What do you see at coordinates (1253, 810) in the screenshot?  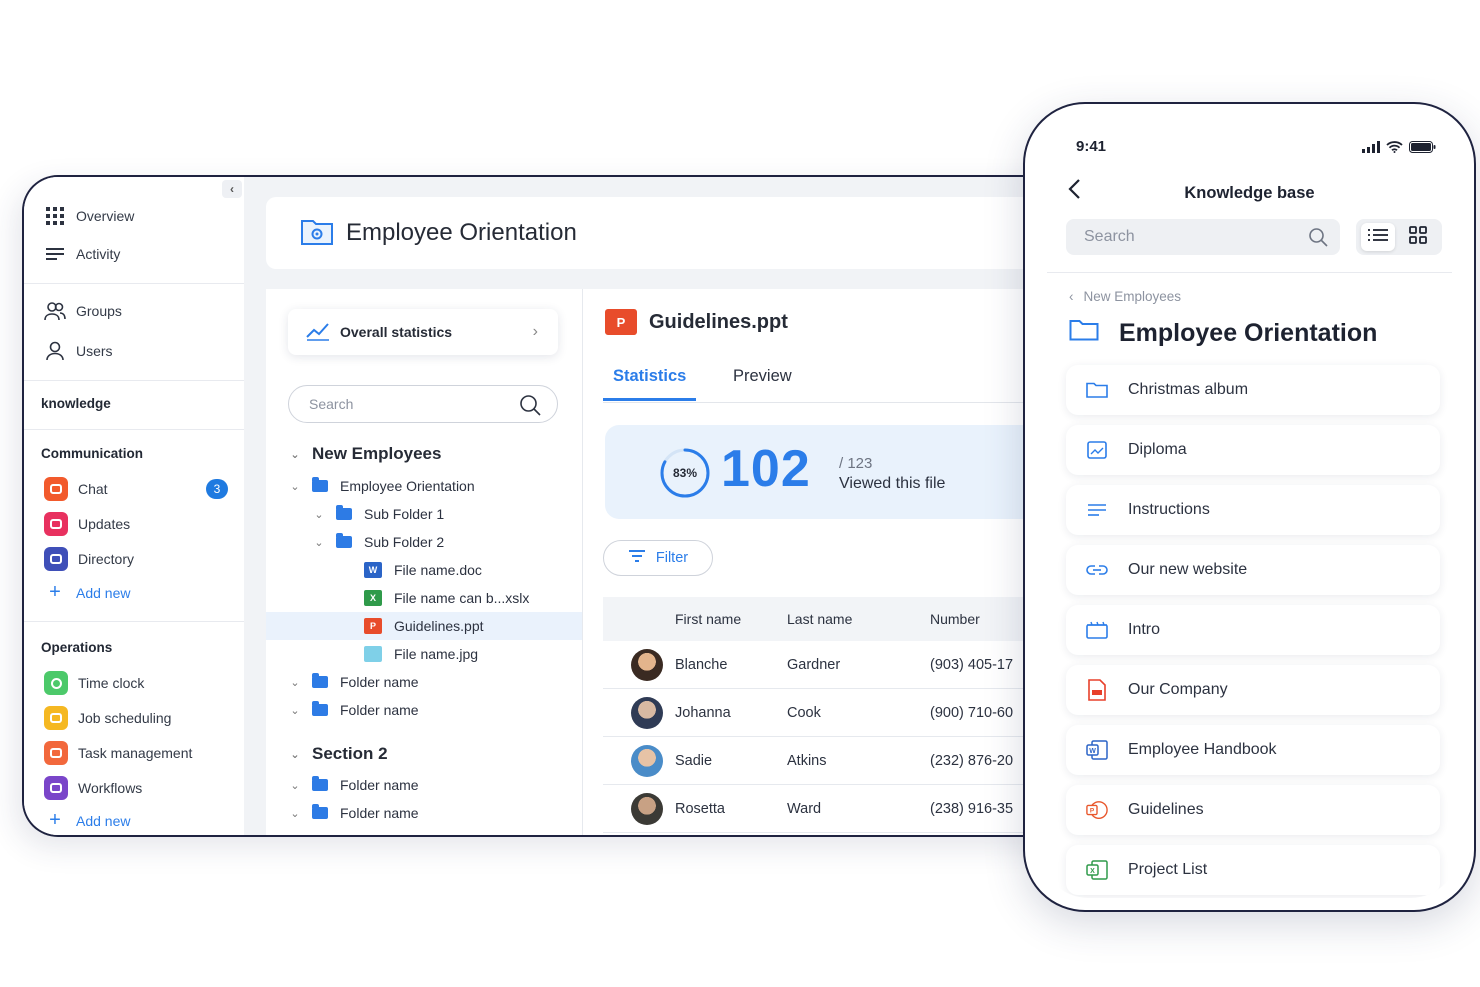 I see `list-item-guidelines: P Guidelines` at bounding box center [1253, 810].